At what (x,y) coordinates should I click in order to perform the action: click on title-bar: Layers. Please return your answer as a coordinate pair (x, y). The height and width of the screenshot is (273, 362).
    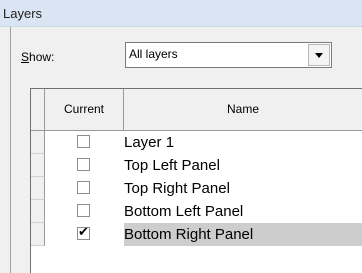
    Looking at the image, I should click on (181, 13).